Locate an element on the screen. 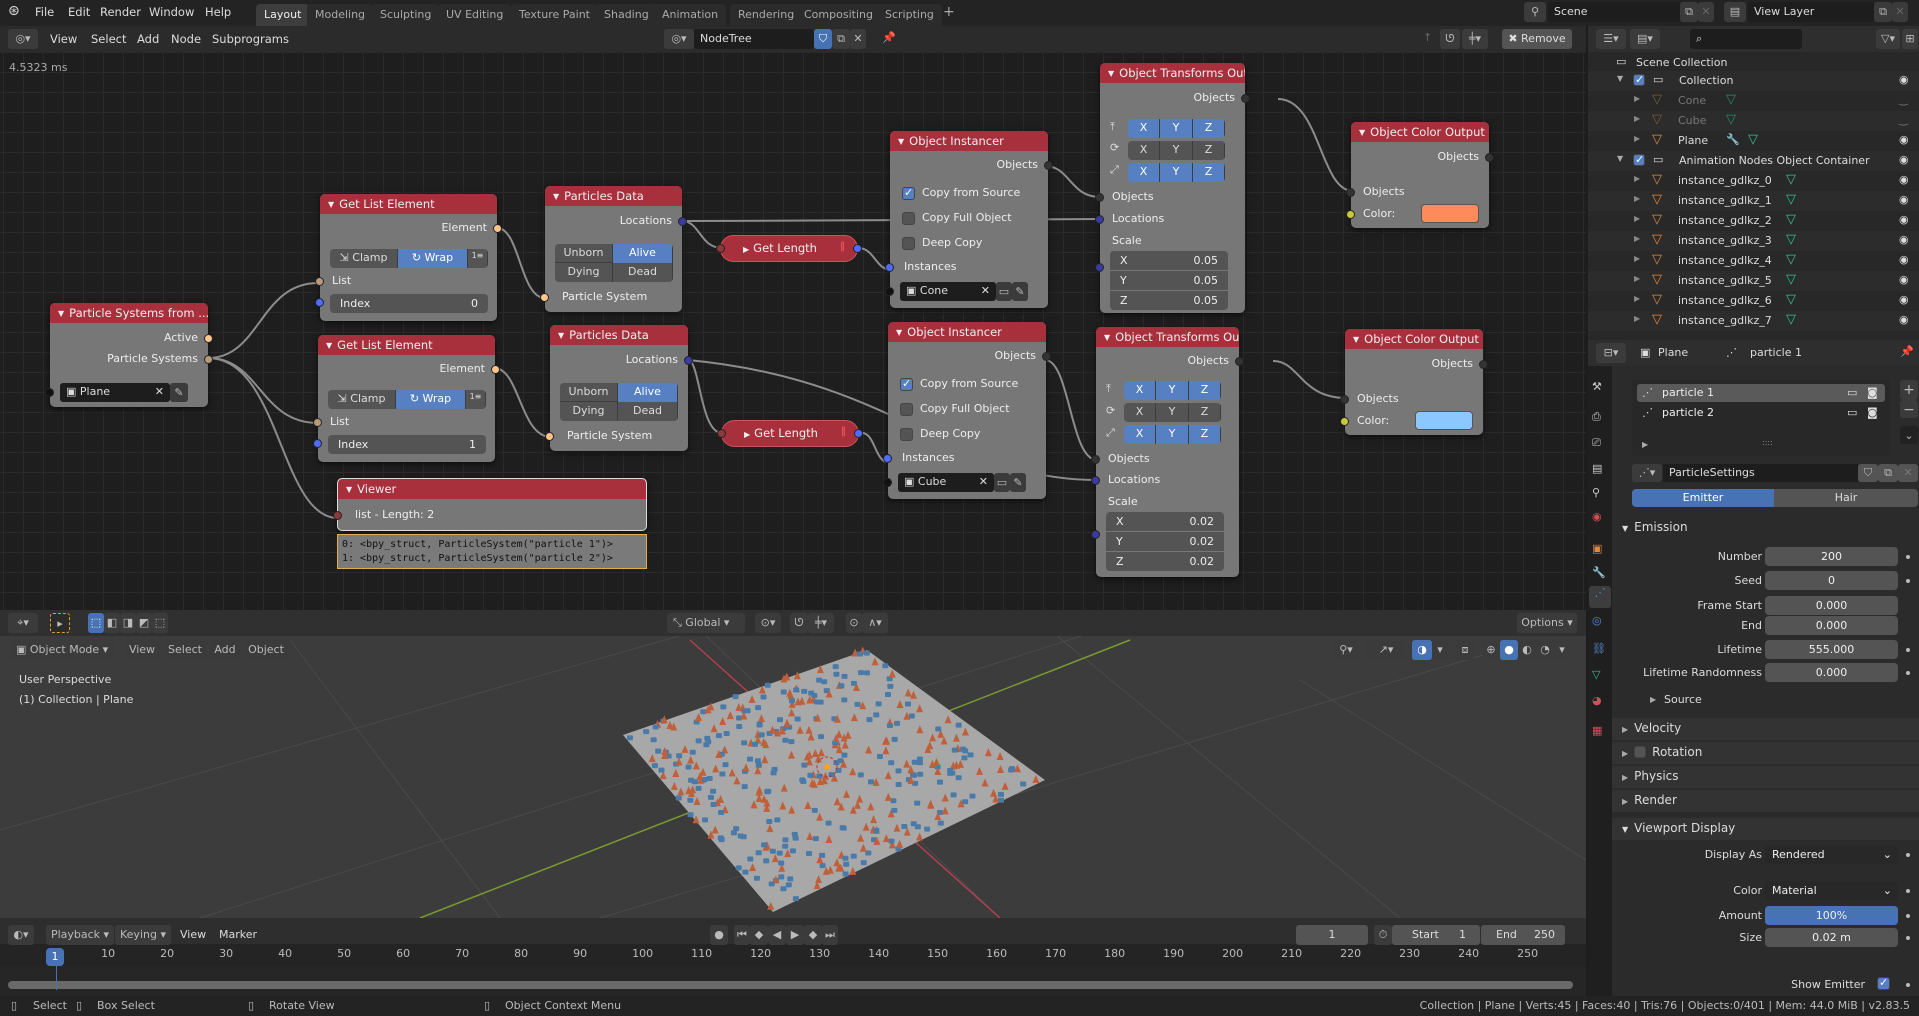 This screenshot has height=1016, width=1919. object-tab-icon: ▣ is located at coordinates (1597, 548).